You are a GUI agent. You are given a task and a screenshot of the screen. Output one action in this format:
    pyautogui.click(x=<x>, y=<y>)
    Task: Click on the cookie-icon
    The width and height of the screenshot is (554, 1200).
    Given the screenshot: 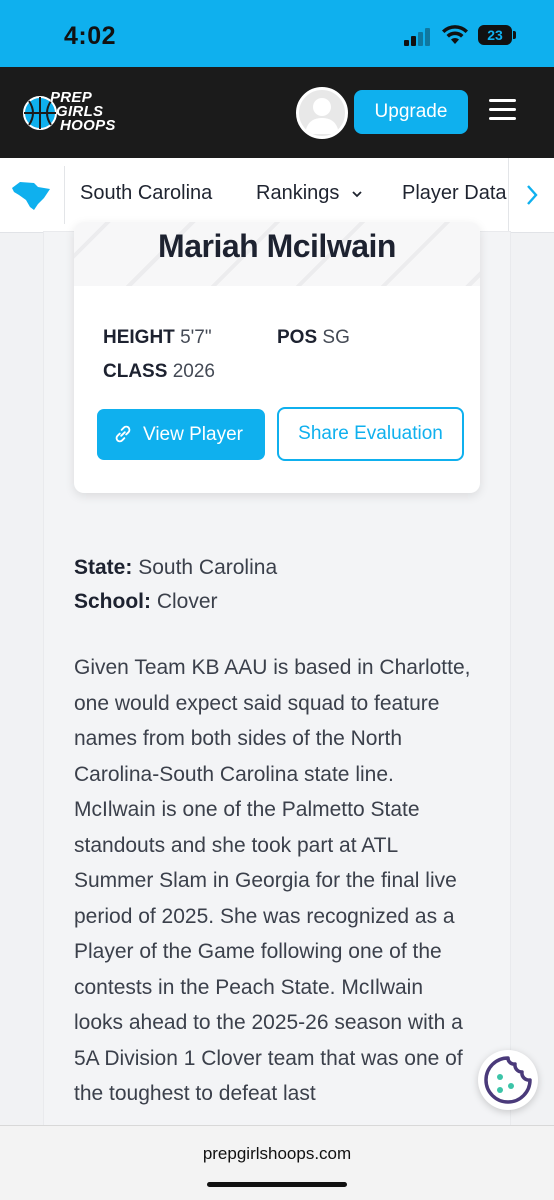 What is the action you would take?
    pyautogui.click(x=508, y=1080)
    